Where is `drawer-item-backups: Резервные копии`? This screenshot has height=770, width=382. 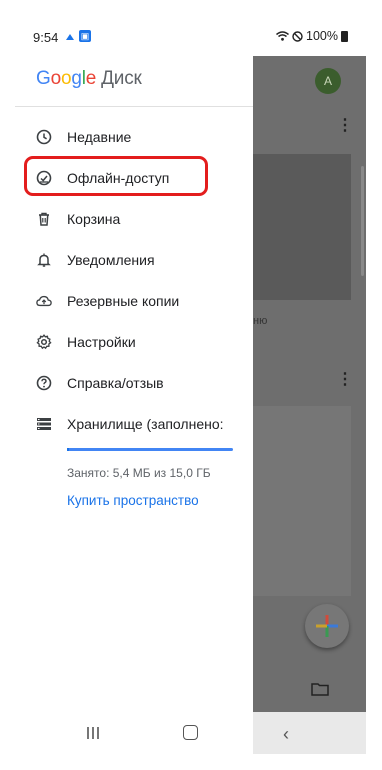 drawer-item-backups: Резервные копии is located at coordinates (134, 301).